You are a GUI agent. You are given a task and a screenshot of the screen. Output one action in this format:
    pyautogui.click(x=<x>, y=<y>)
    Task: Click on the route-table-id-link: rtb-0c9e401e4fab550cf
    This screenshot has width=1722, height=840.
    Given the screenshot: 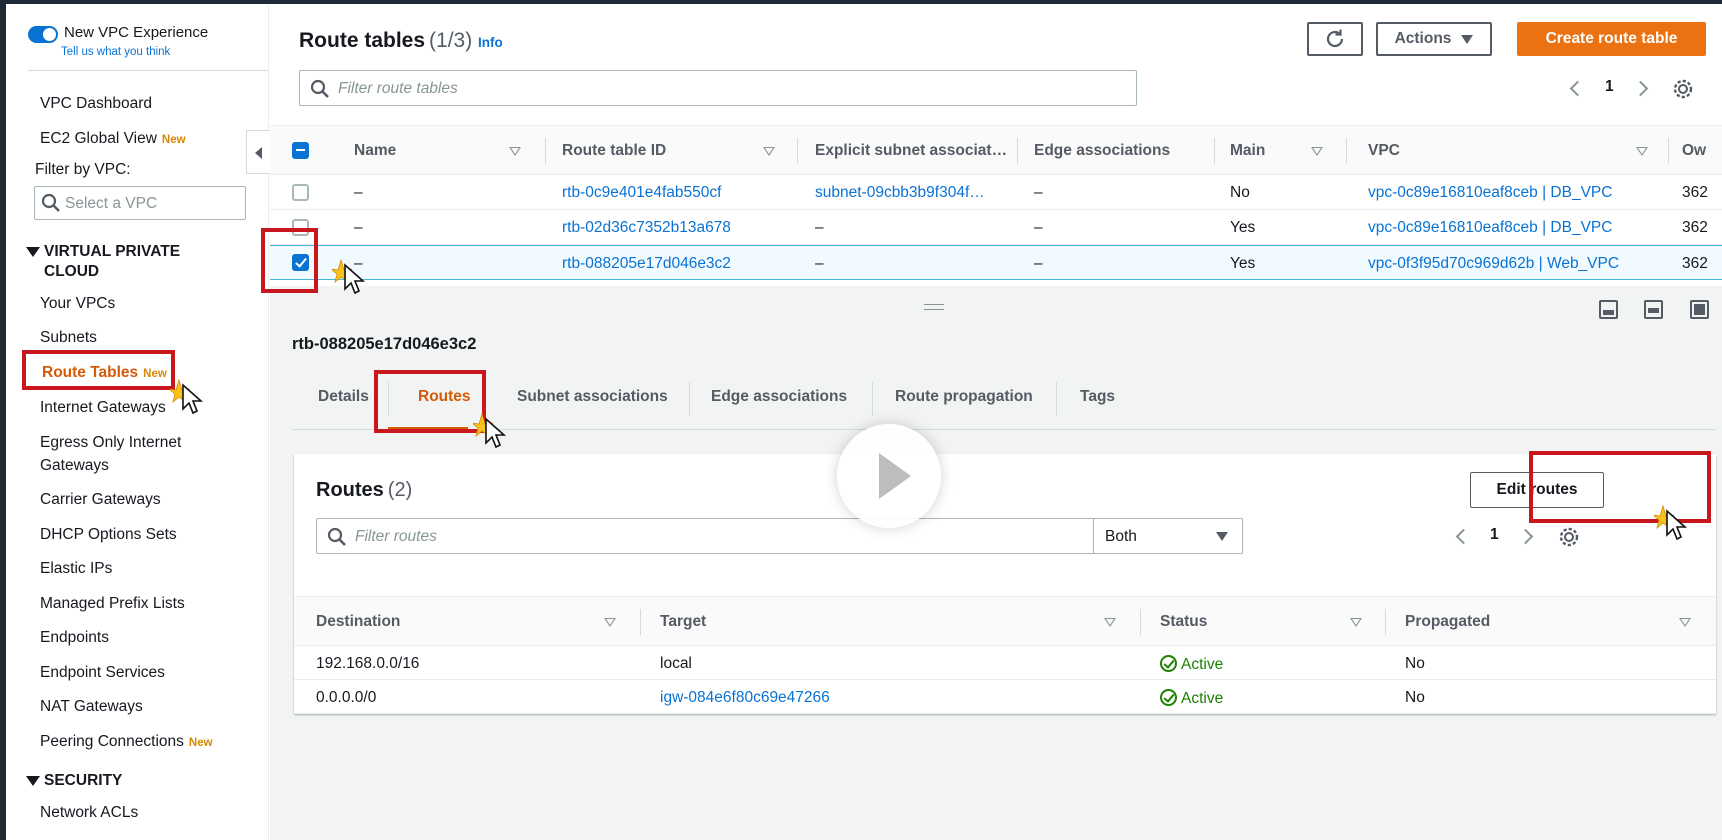 What is the action you would take?
    pyautogui.click(x=641, y=193)
    